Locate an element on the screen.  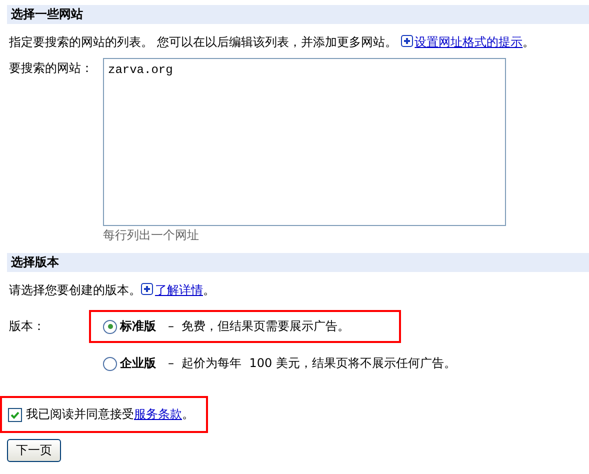
terms-link: 服务条款 is located at coordinates (158, 414).